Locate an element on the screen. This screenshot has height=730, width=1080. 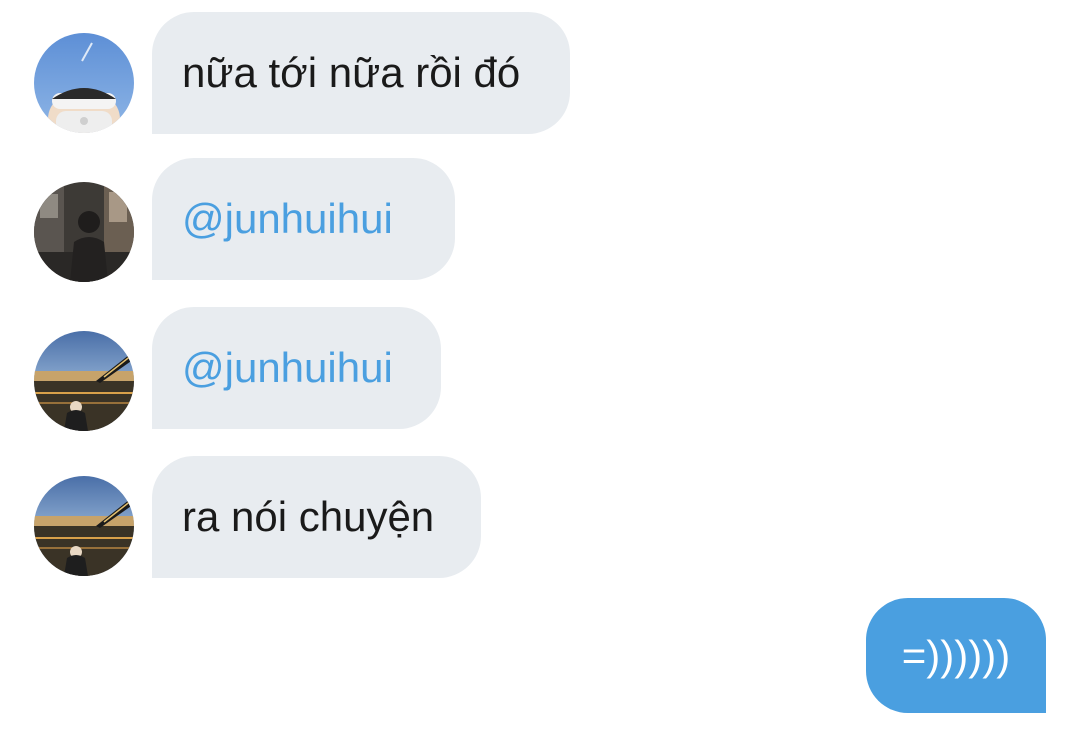
message-bubble: nữa tới nữa rồi đó is located at coordinates (361, 73).